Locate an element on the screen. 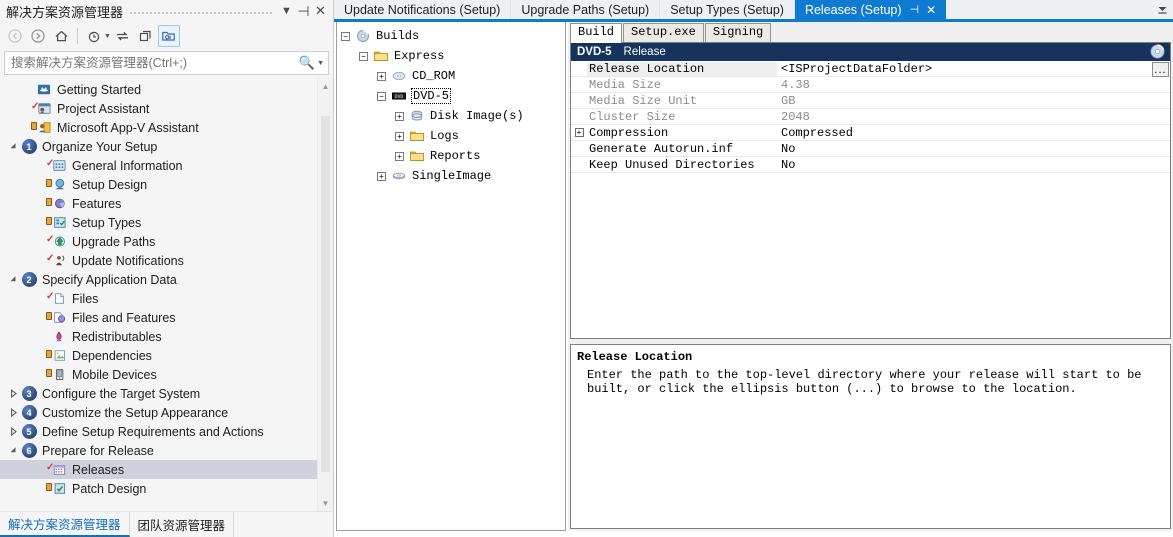 The height and width of the screenshot is (537, 1173). property-row: Generate Autorun.inf No is located at coordinates (870, 149).